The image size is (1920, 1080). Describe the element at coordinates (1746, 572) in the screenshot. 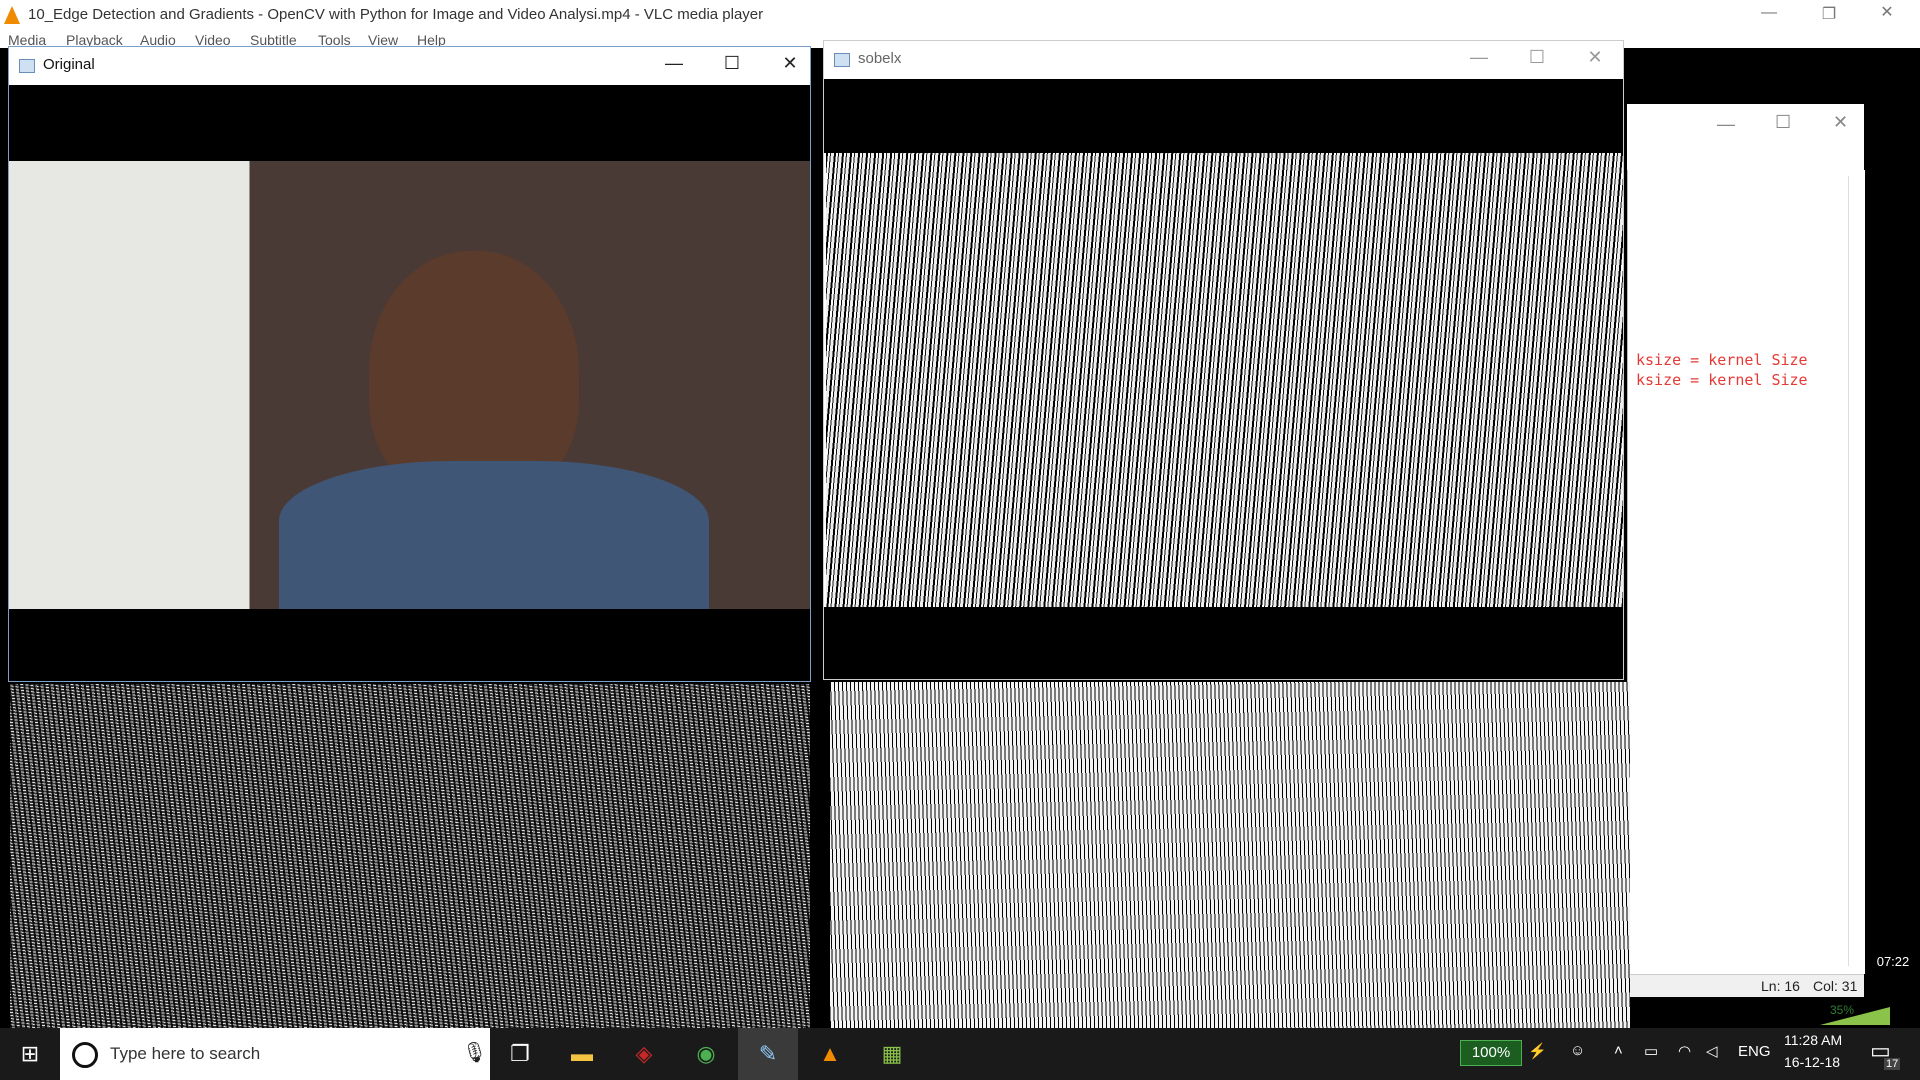

I see `editor-text-area: ksize = kernel Size ksize = kernel Size` at that location.